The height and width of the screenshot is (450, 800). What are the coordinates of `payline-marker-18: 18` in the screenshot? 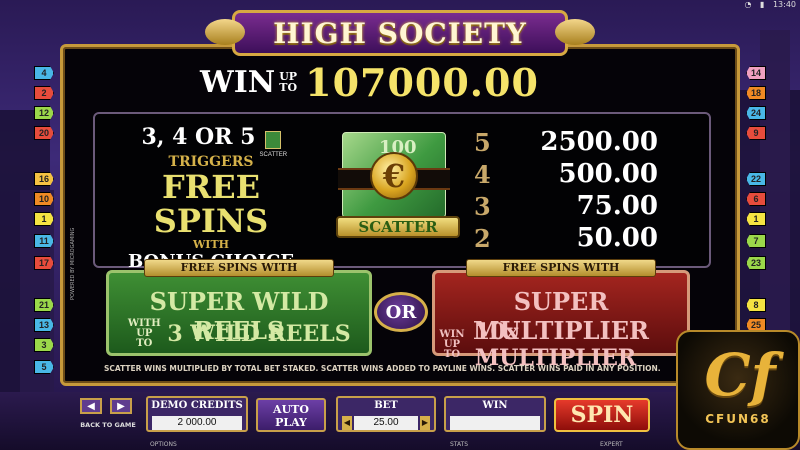 It's located at (756, 93).